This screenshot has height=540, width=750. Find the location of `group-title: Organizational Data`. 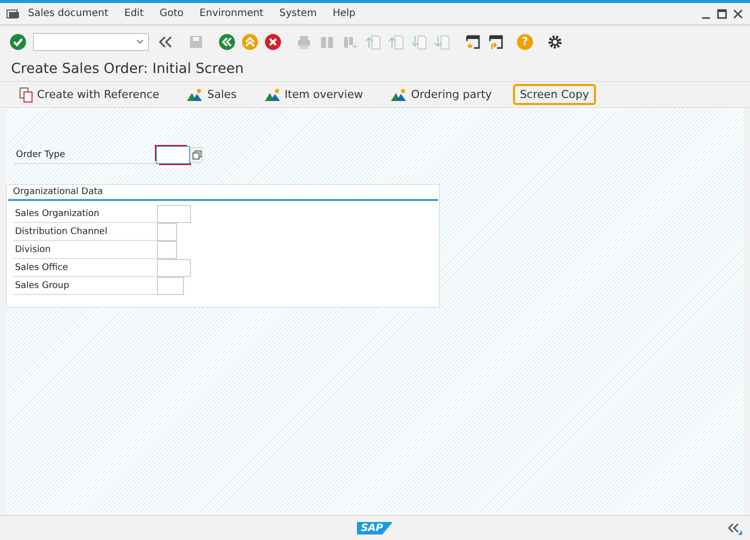

group-title: Organizational Data is located at coordinates (223, 193).